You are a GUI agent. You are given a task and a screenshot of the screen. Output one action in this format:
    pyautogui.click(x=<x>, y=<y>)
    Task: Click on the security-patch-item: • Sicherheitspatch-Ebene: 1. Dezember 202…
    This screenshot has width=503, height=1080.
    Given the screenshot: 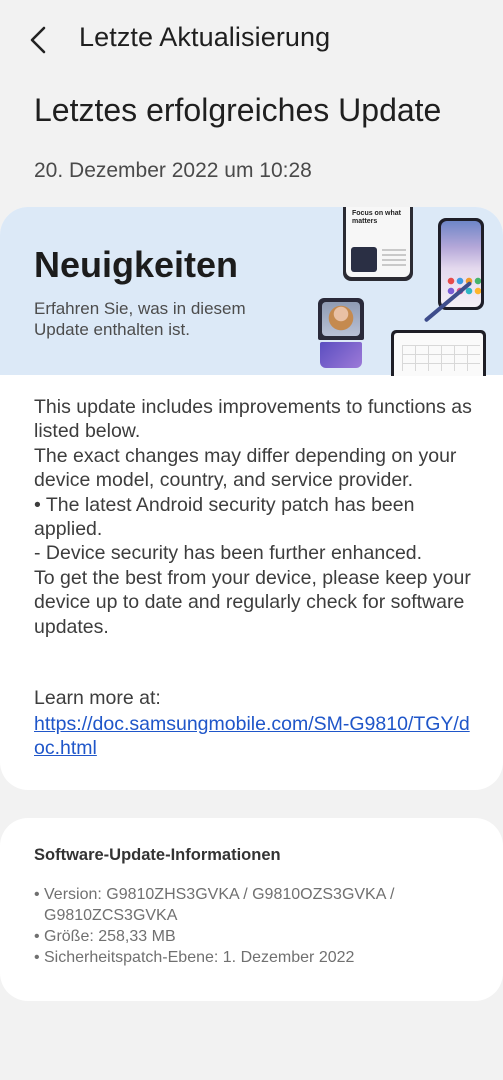 What is the action you would take?
    pyautogui.click(x=254, y=957)
    